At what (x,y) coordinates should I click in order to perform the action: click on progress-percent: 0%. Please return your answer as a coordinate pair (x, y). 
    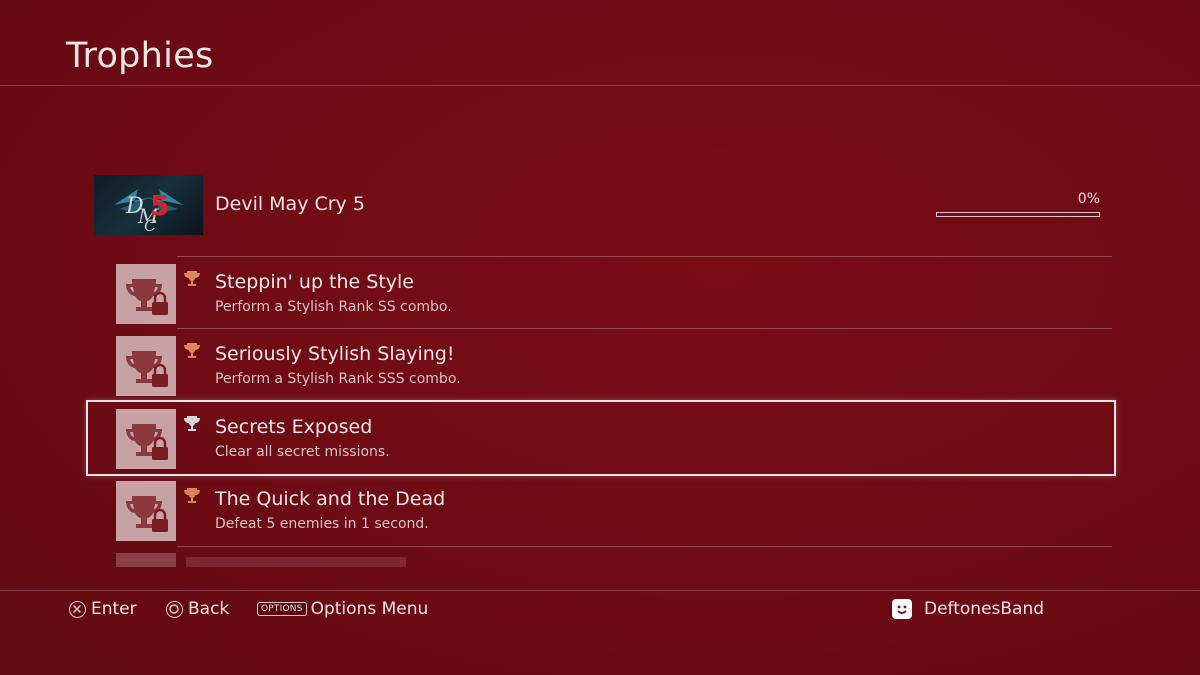
    Looking at the image, I should click on (1088, 199).